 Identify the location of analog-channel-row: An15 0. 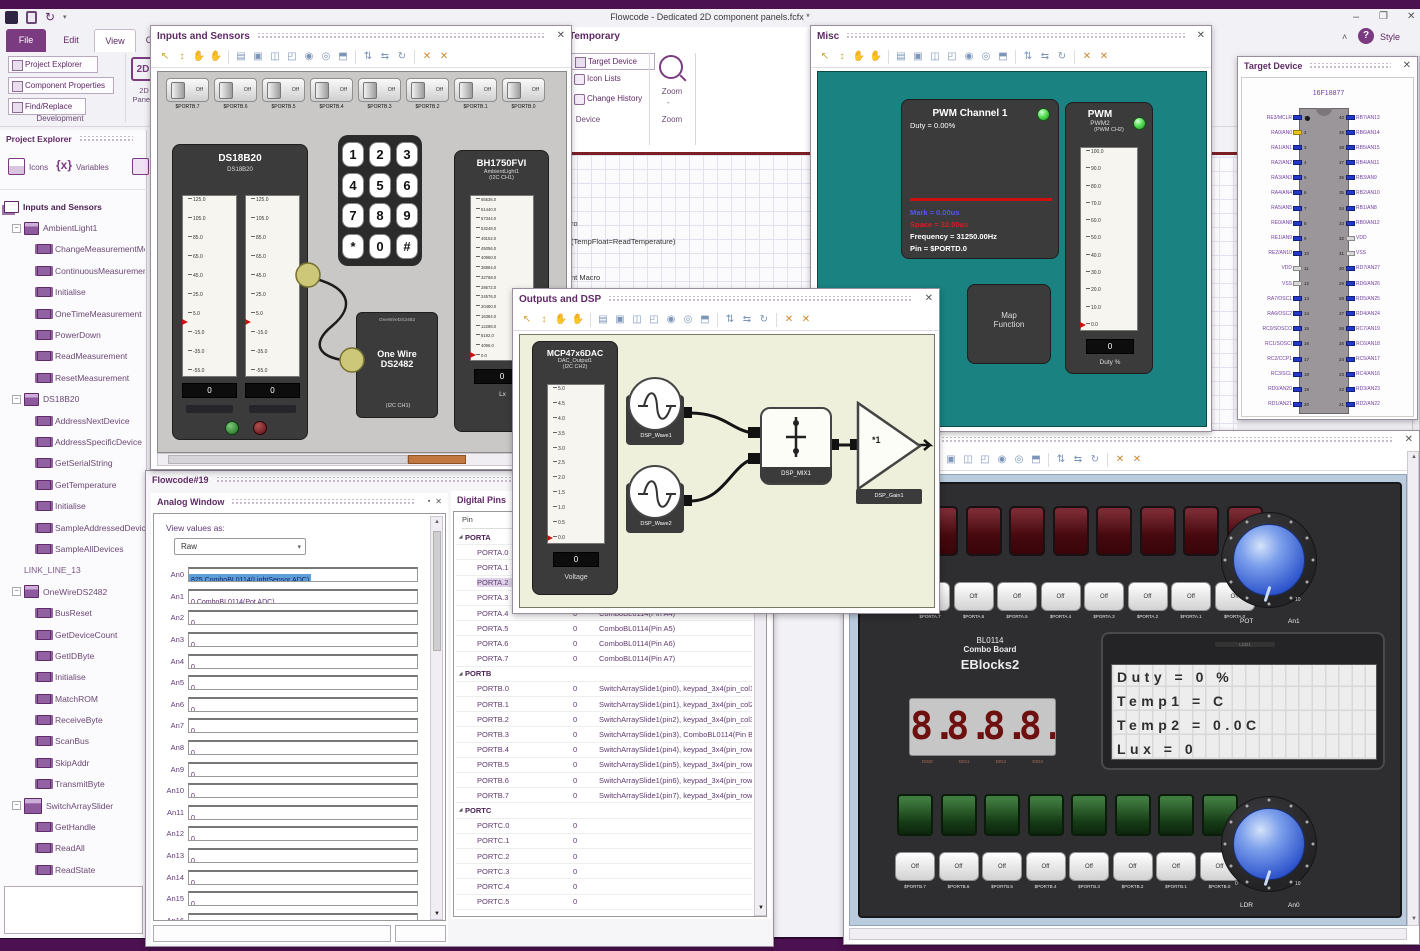
(290, 899).